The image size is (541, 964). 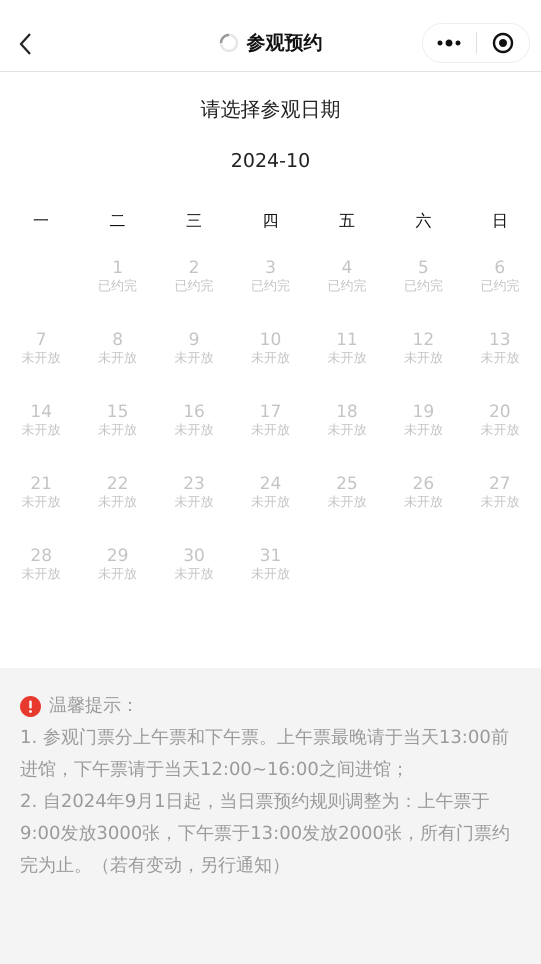 I want to click on weekday-label: 三, so click(x=194, y=221).